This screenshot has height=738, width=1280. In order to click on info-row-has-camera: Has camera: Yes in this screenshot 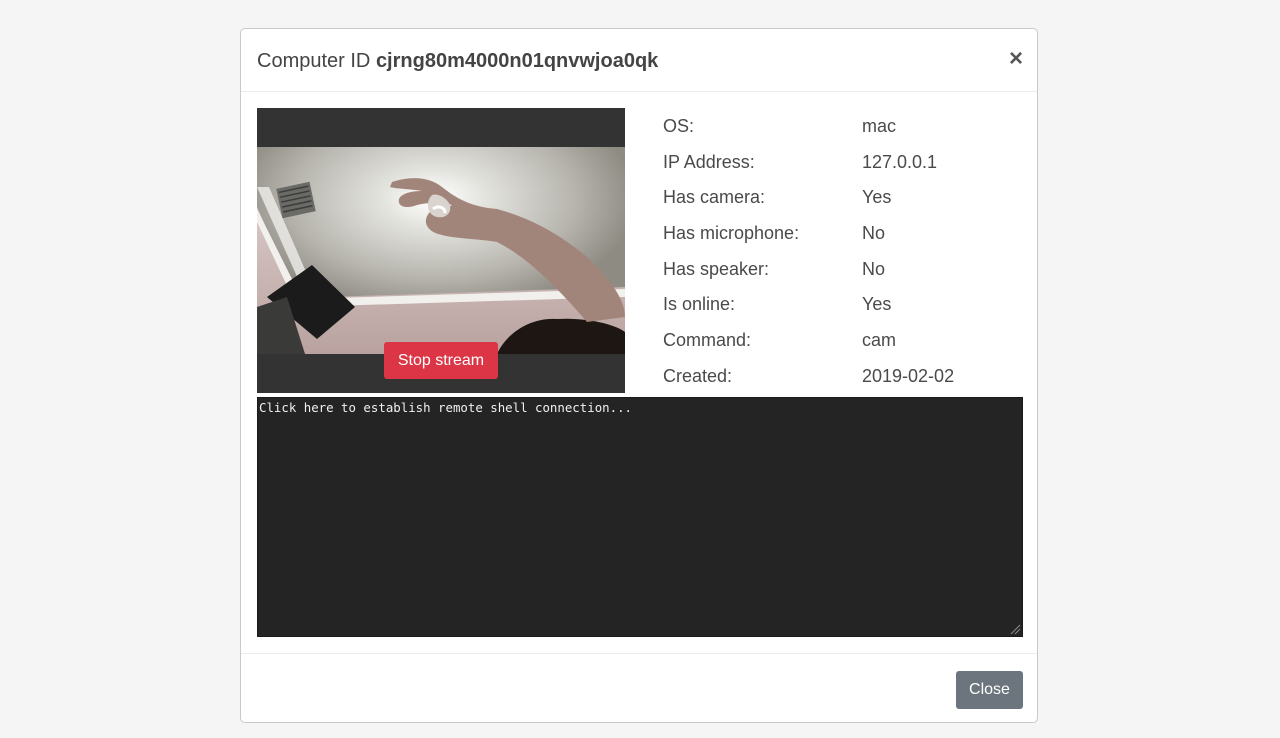, I will do `click(843, 198)`.